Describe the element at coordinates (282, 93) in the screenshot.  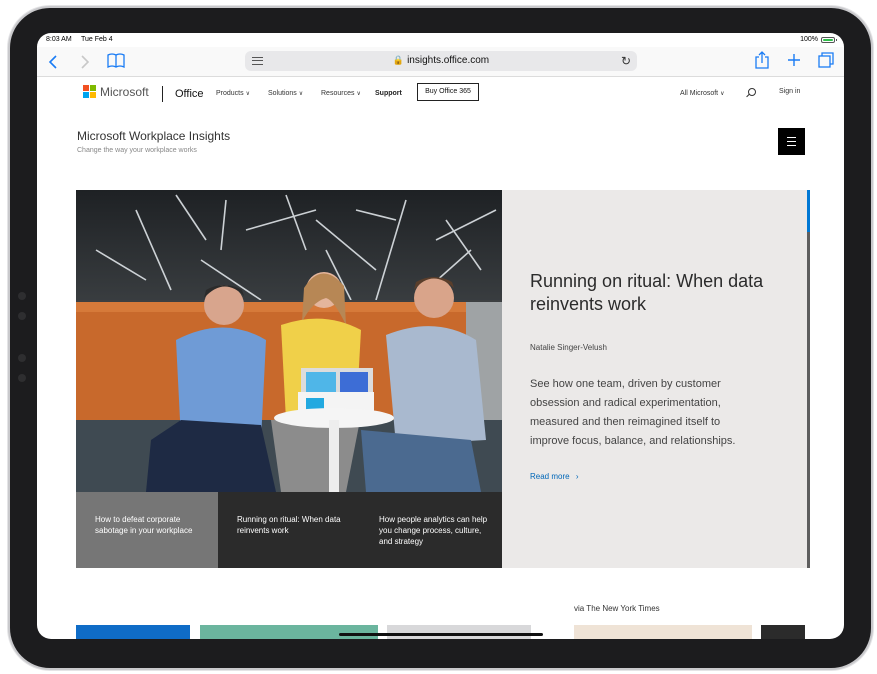
I see `nav-solutions-label: Solutions` at that location.